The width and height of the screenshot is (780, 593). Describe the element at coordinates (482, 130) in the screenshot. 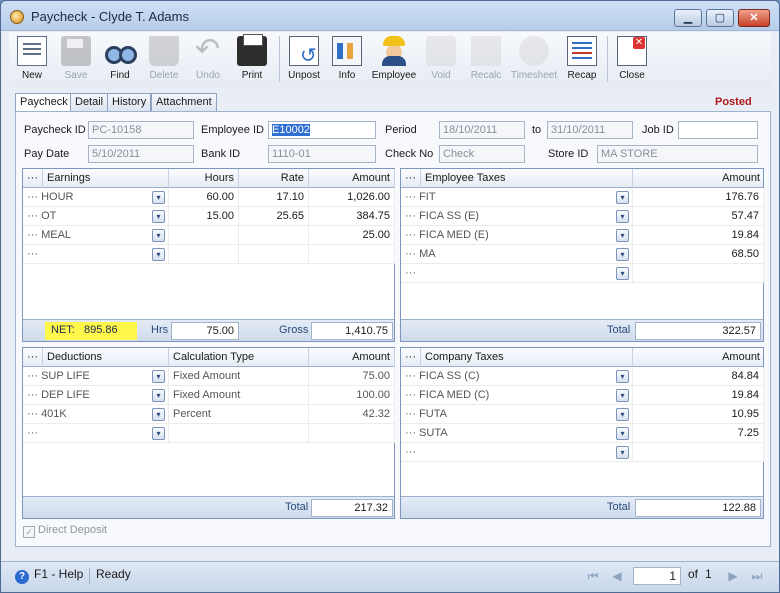

I see `period-from-field: 18/10/2011` at that location.